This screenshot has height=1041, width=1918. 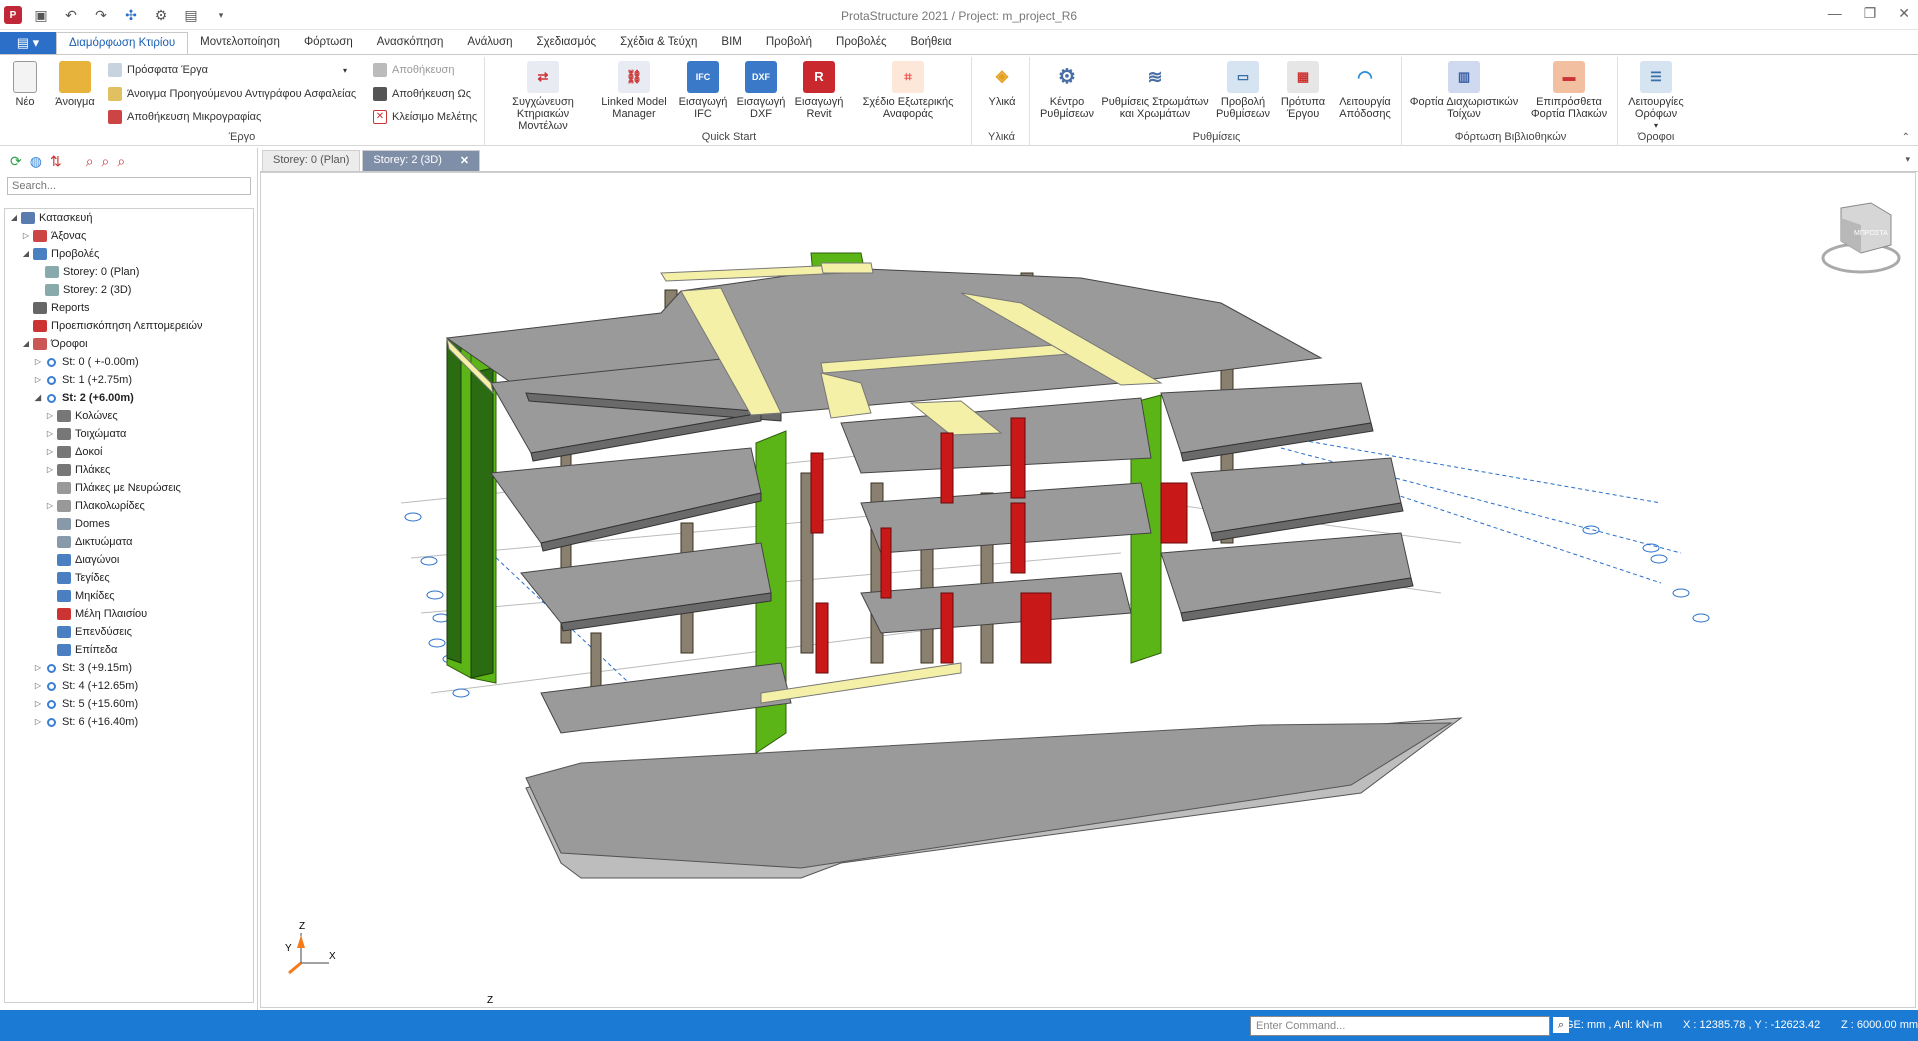 I want to click on tree-item: ▷ St: 3 (+9.15m), so click(x=129, y=668).